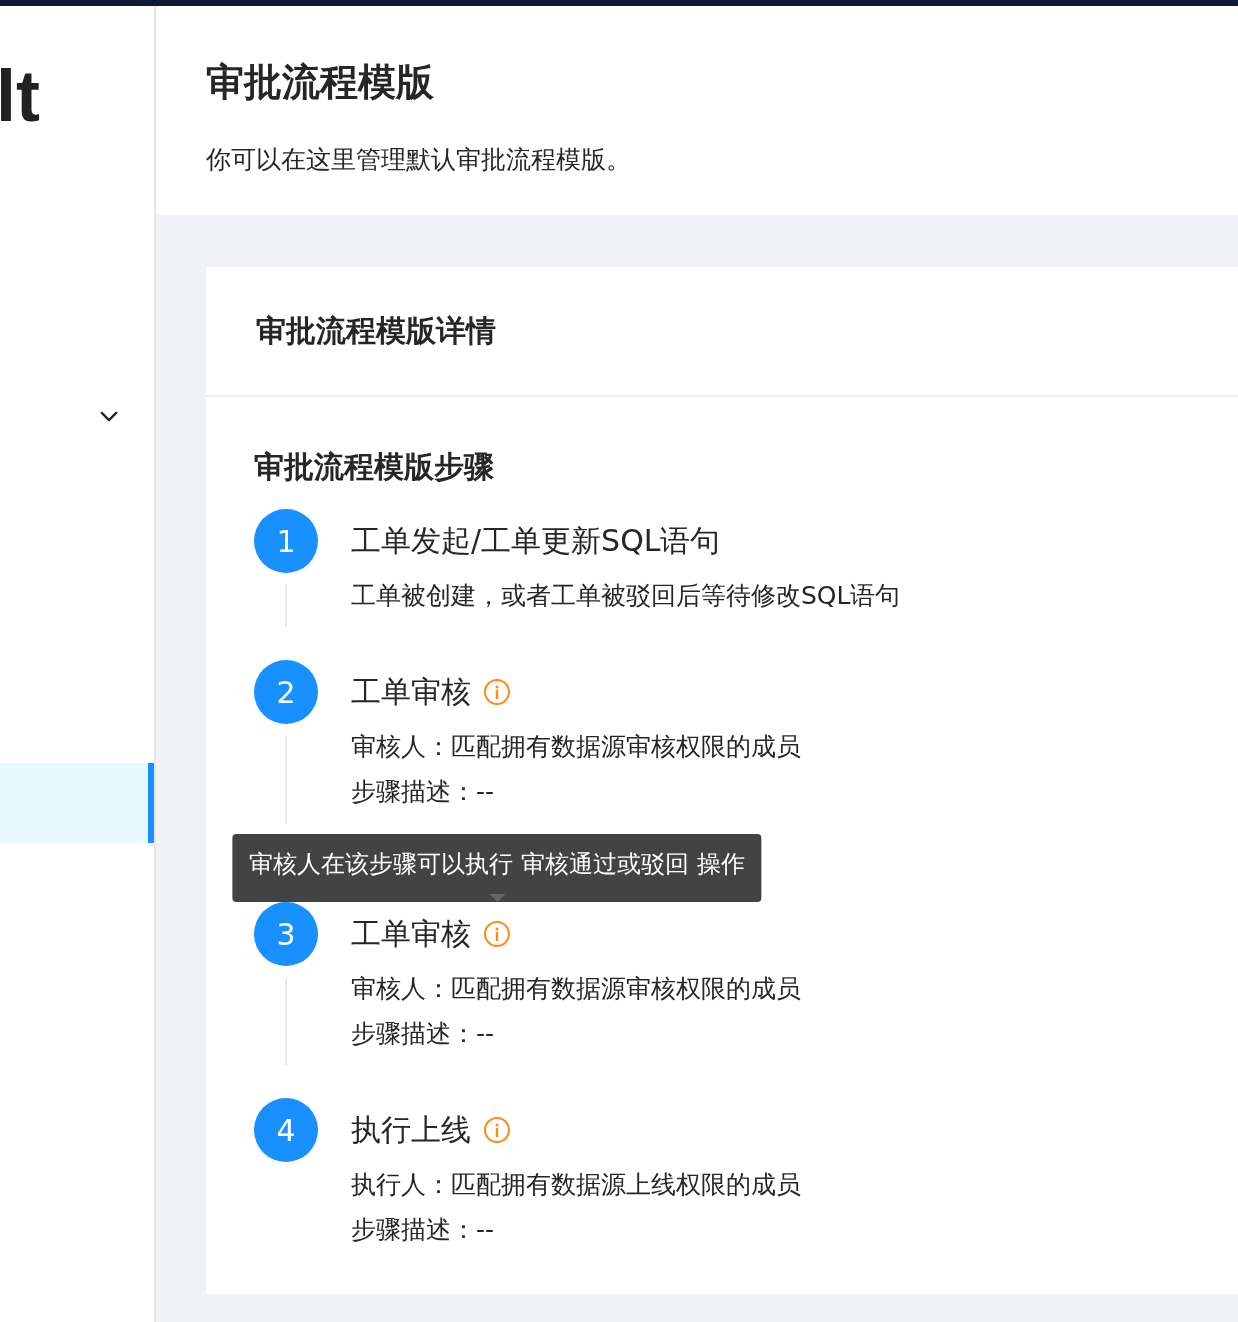 The height and width of the screenshot is (1322, 1238). What do you see at coordinates (376, 330) in the screenshot?
I see `card-title: 审批流程模版详情` at bounding box center [376, 330].